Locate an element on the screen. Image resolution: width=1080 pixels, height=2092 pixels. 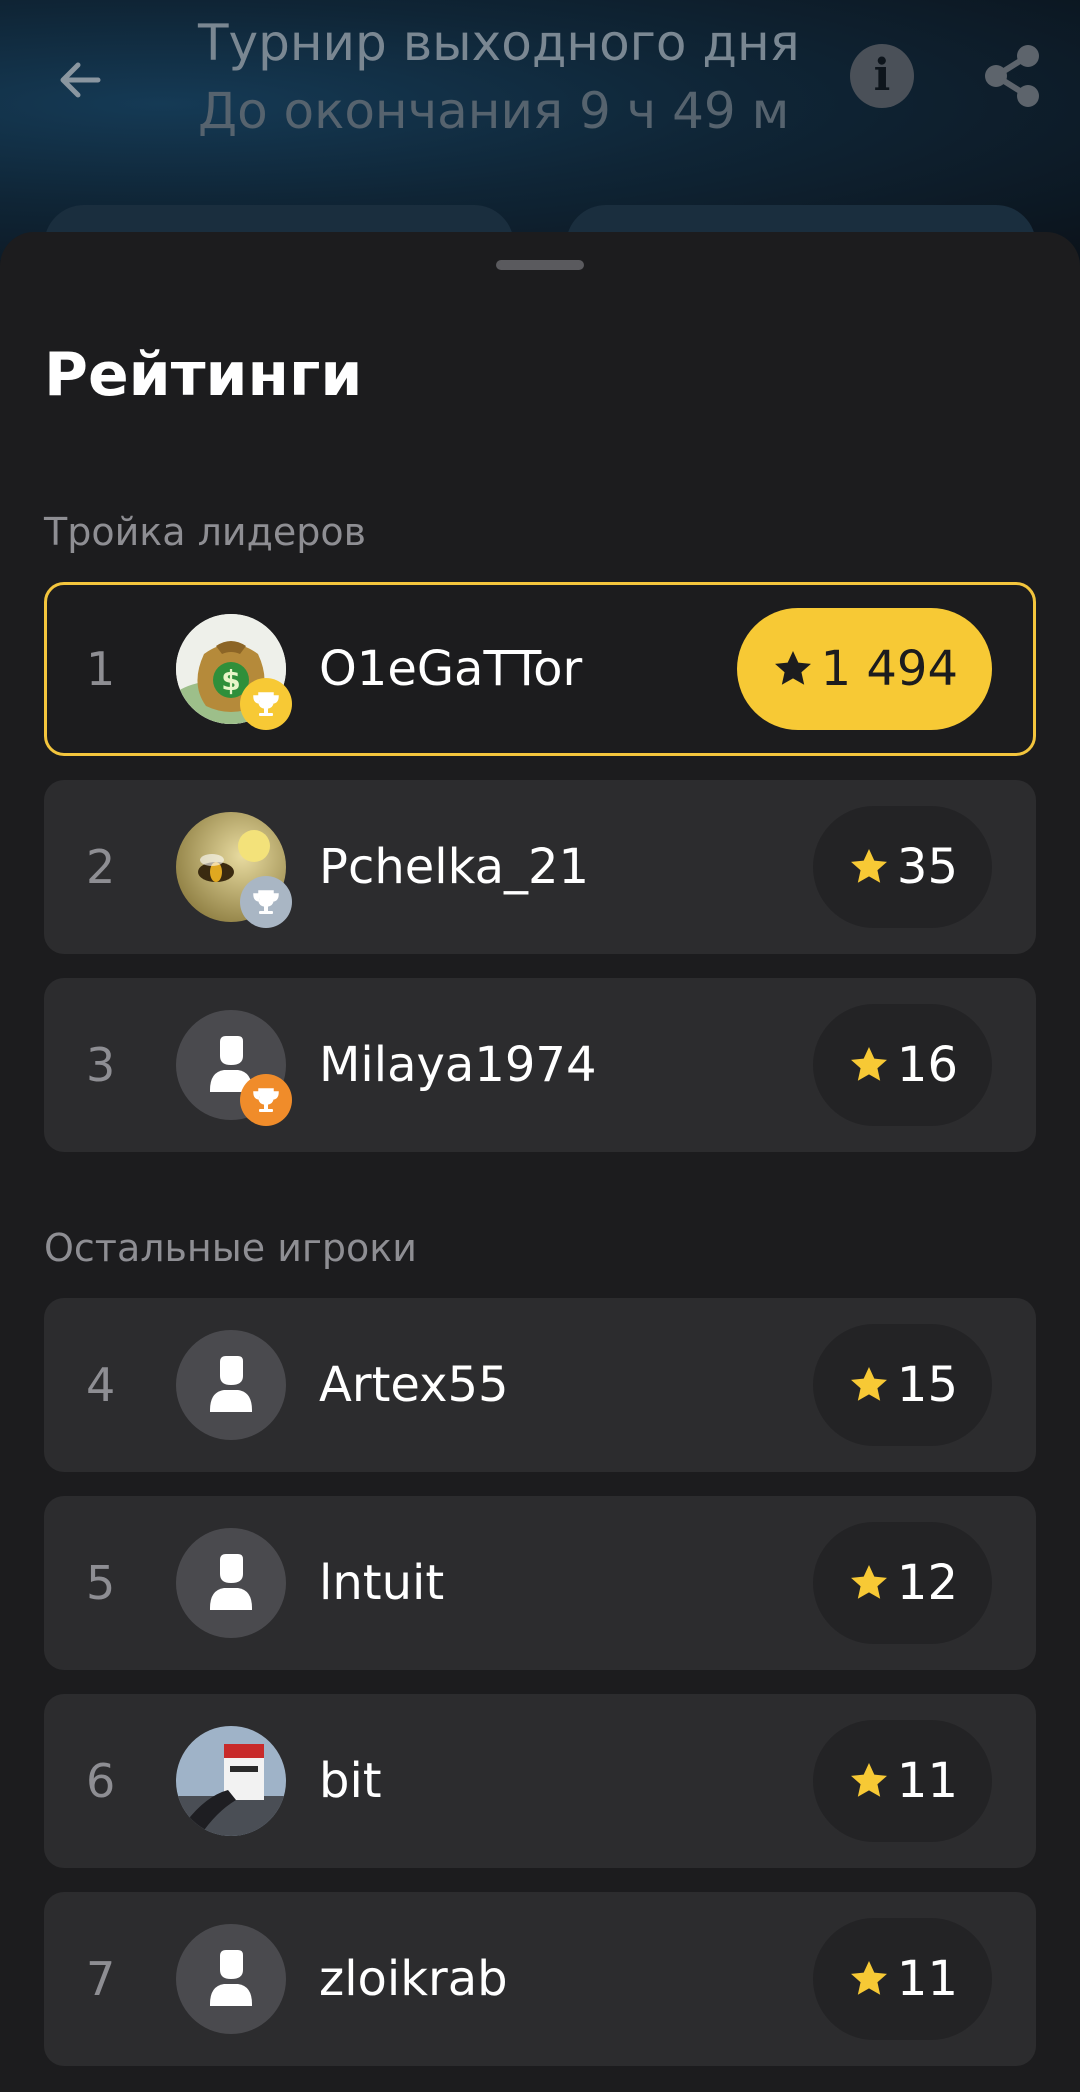
tournament-title: Турнир выходного дня is located at coordinates (499, 43).